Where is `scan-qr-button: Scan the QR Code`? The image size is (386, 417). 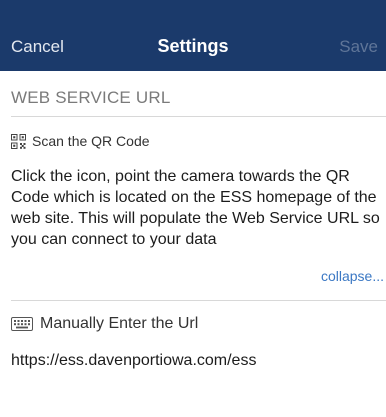
scan-qr-button: Scan the QR Code is located at coordinates (80, 141).